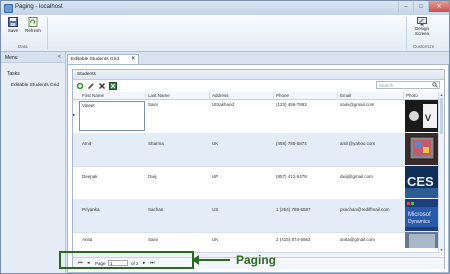  I want to click on ipad-image, so click(422, 149).